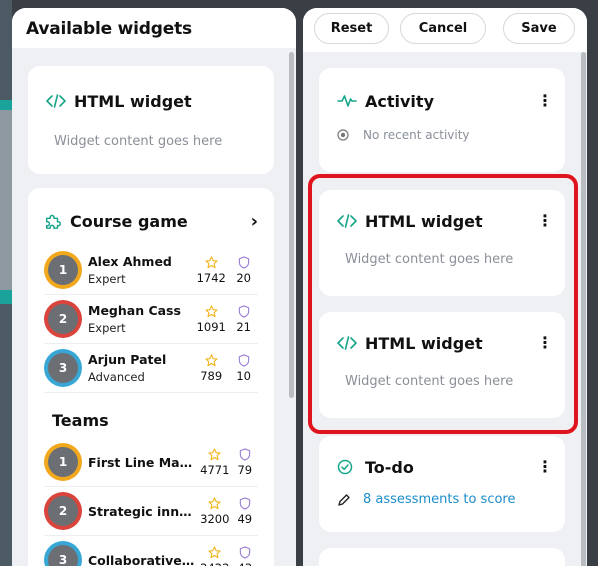 The image size is (598, 566). I want to click on leaderboard-team-row: 1 First Line Mana...4771 79, so click(151, 462).